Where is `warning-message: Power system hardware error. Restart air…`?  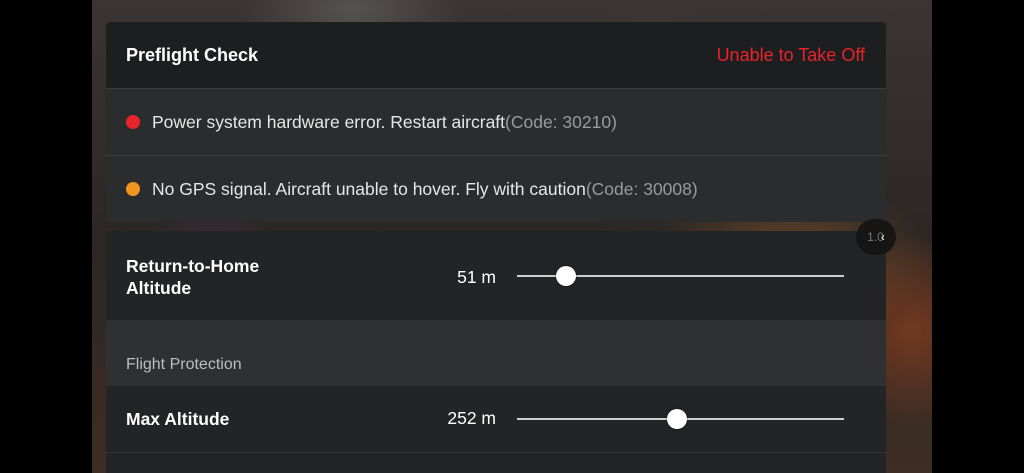 warning-message: Power system hardware error. Restart air… is located at coordinates (329, 121).